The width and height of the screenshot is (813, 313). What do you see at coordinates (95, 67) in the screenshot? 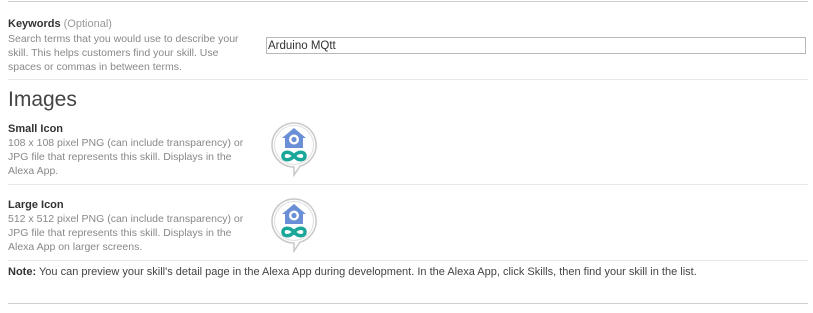
I see `keywords-desc-line: spaces or commas in between terms.` at bounding box center [95, 67].